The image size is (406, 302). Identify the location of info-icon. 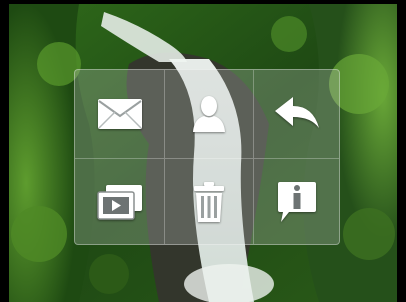
(297, 202).